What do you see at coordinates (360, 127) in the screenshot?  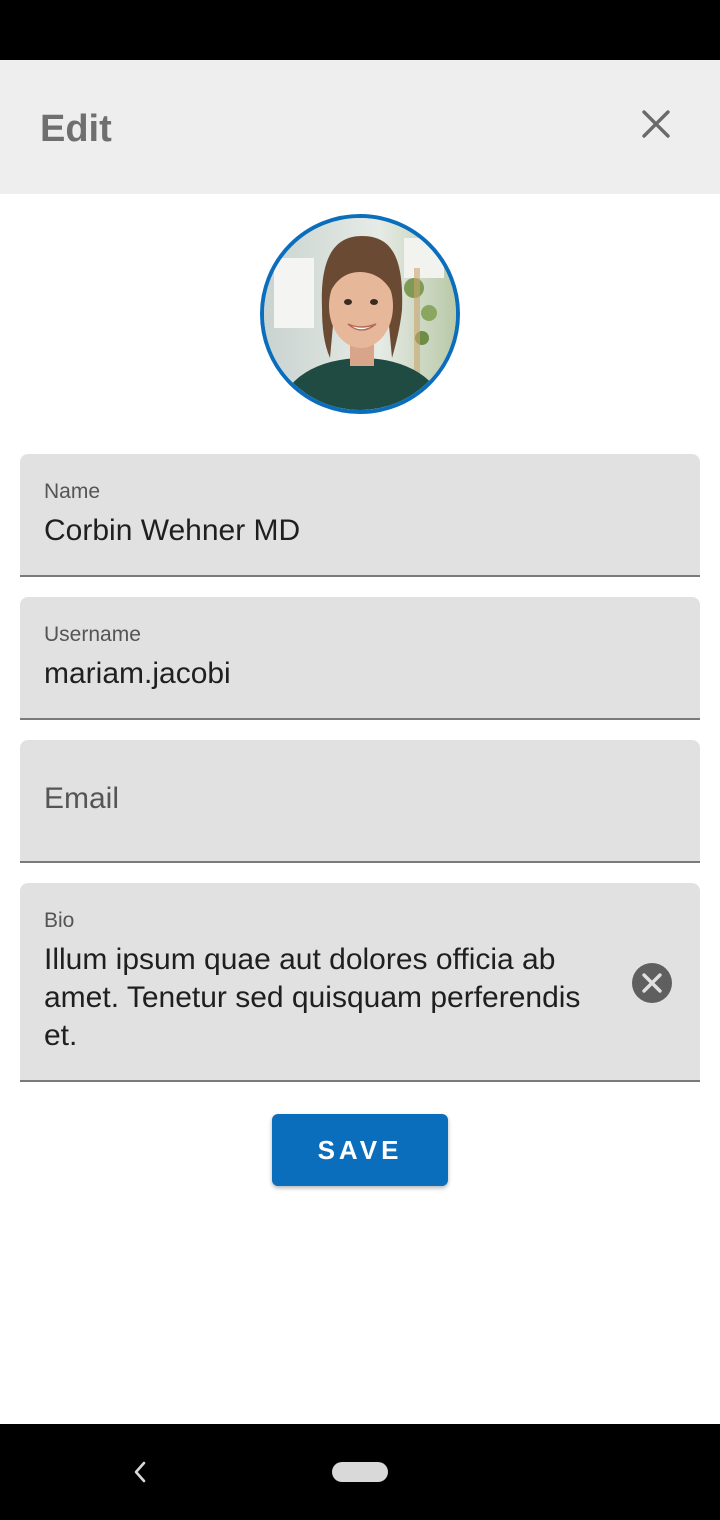 I see `app-bar: Edit` at bounding box center [360, 127].